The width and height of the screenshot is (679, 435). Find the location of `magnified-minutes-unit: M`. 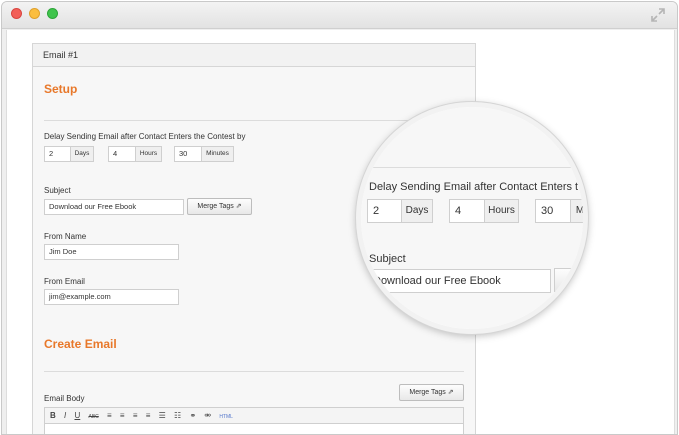

magnified-minutes-unit: M is located at coordinates (576, 211).